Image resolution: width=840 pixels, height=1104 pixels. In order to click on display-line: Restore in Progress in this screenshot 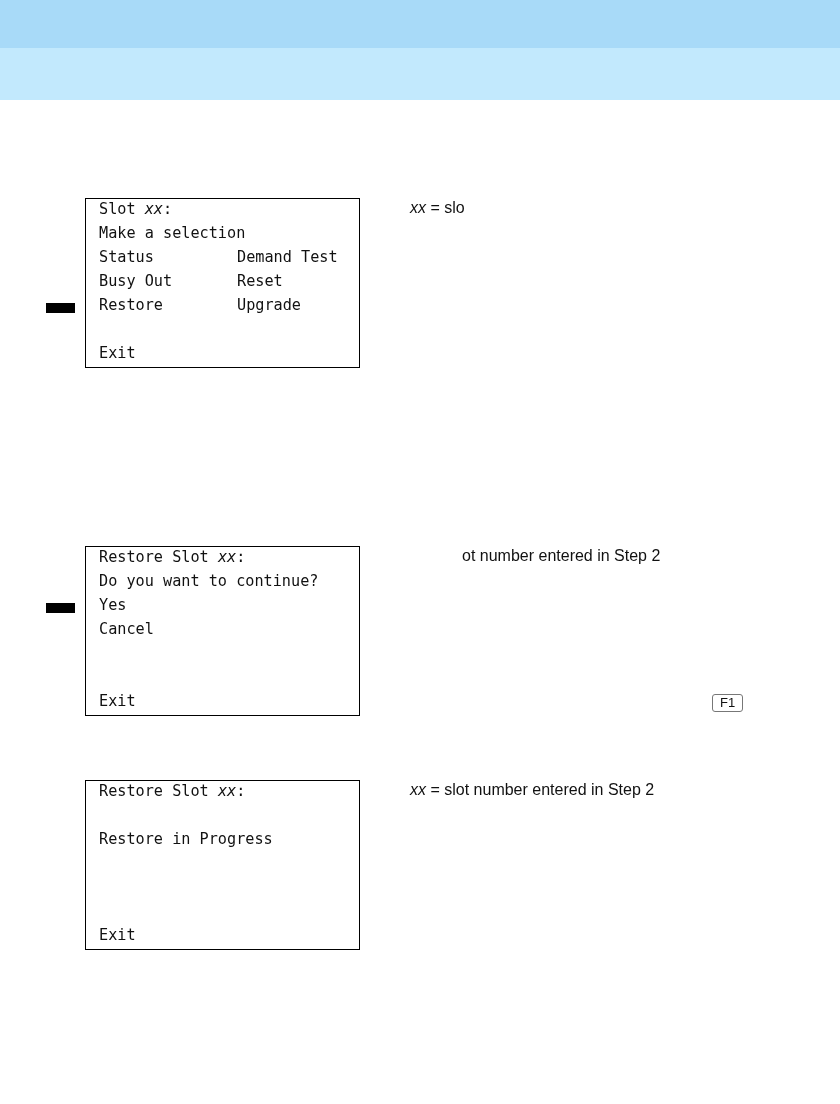, I will do `click(186, 839)`.